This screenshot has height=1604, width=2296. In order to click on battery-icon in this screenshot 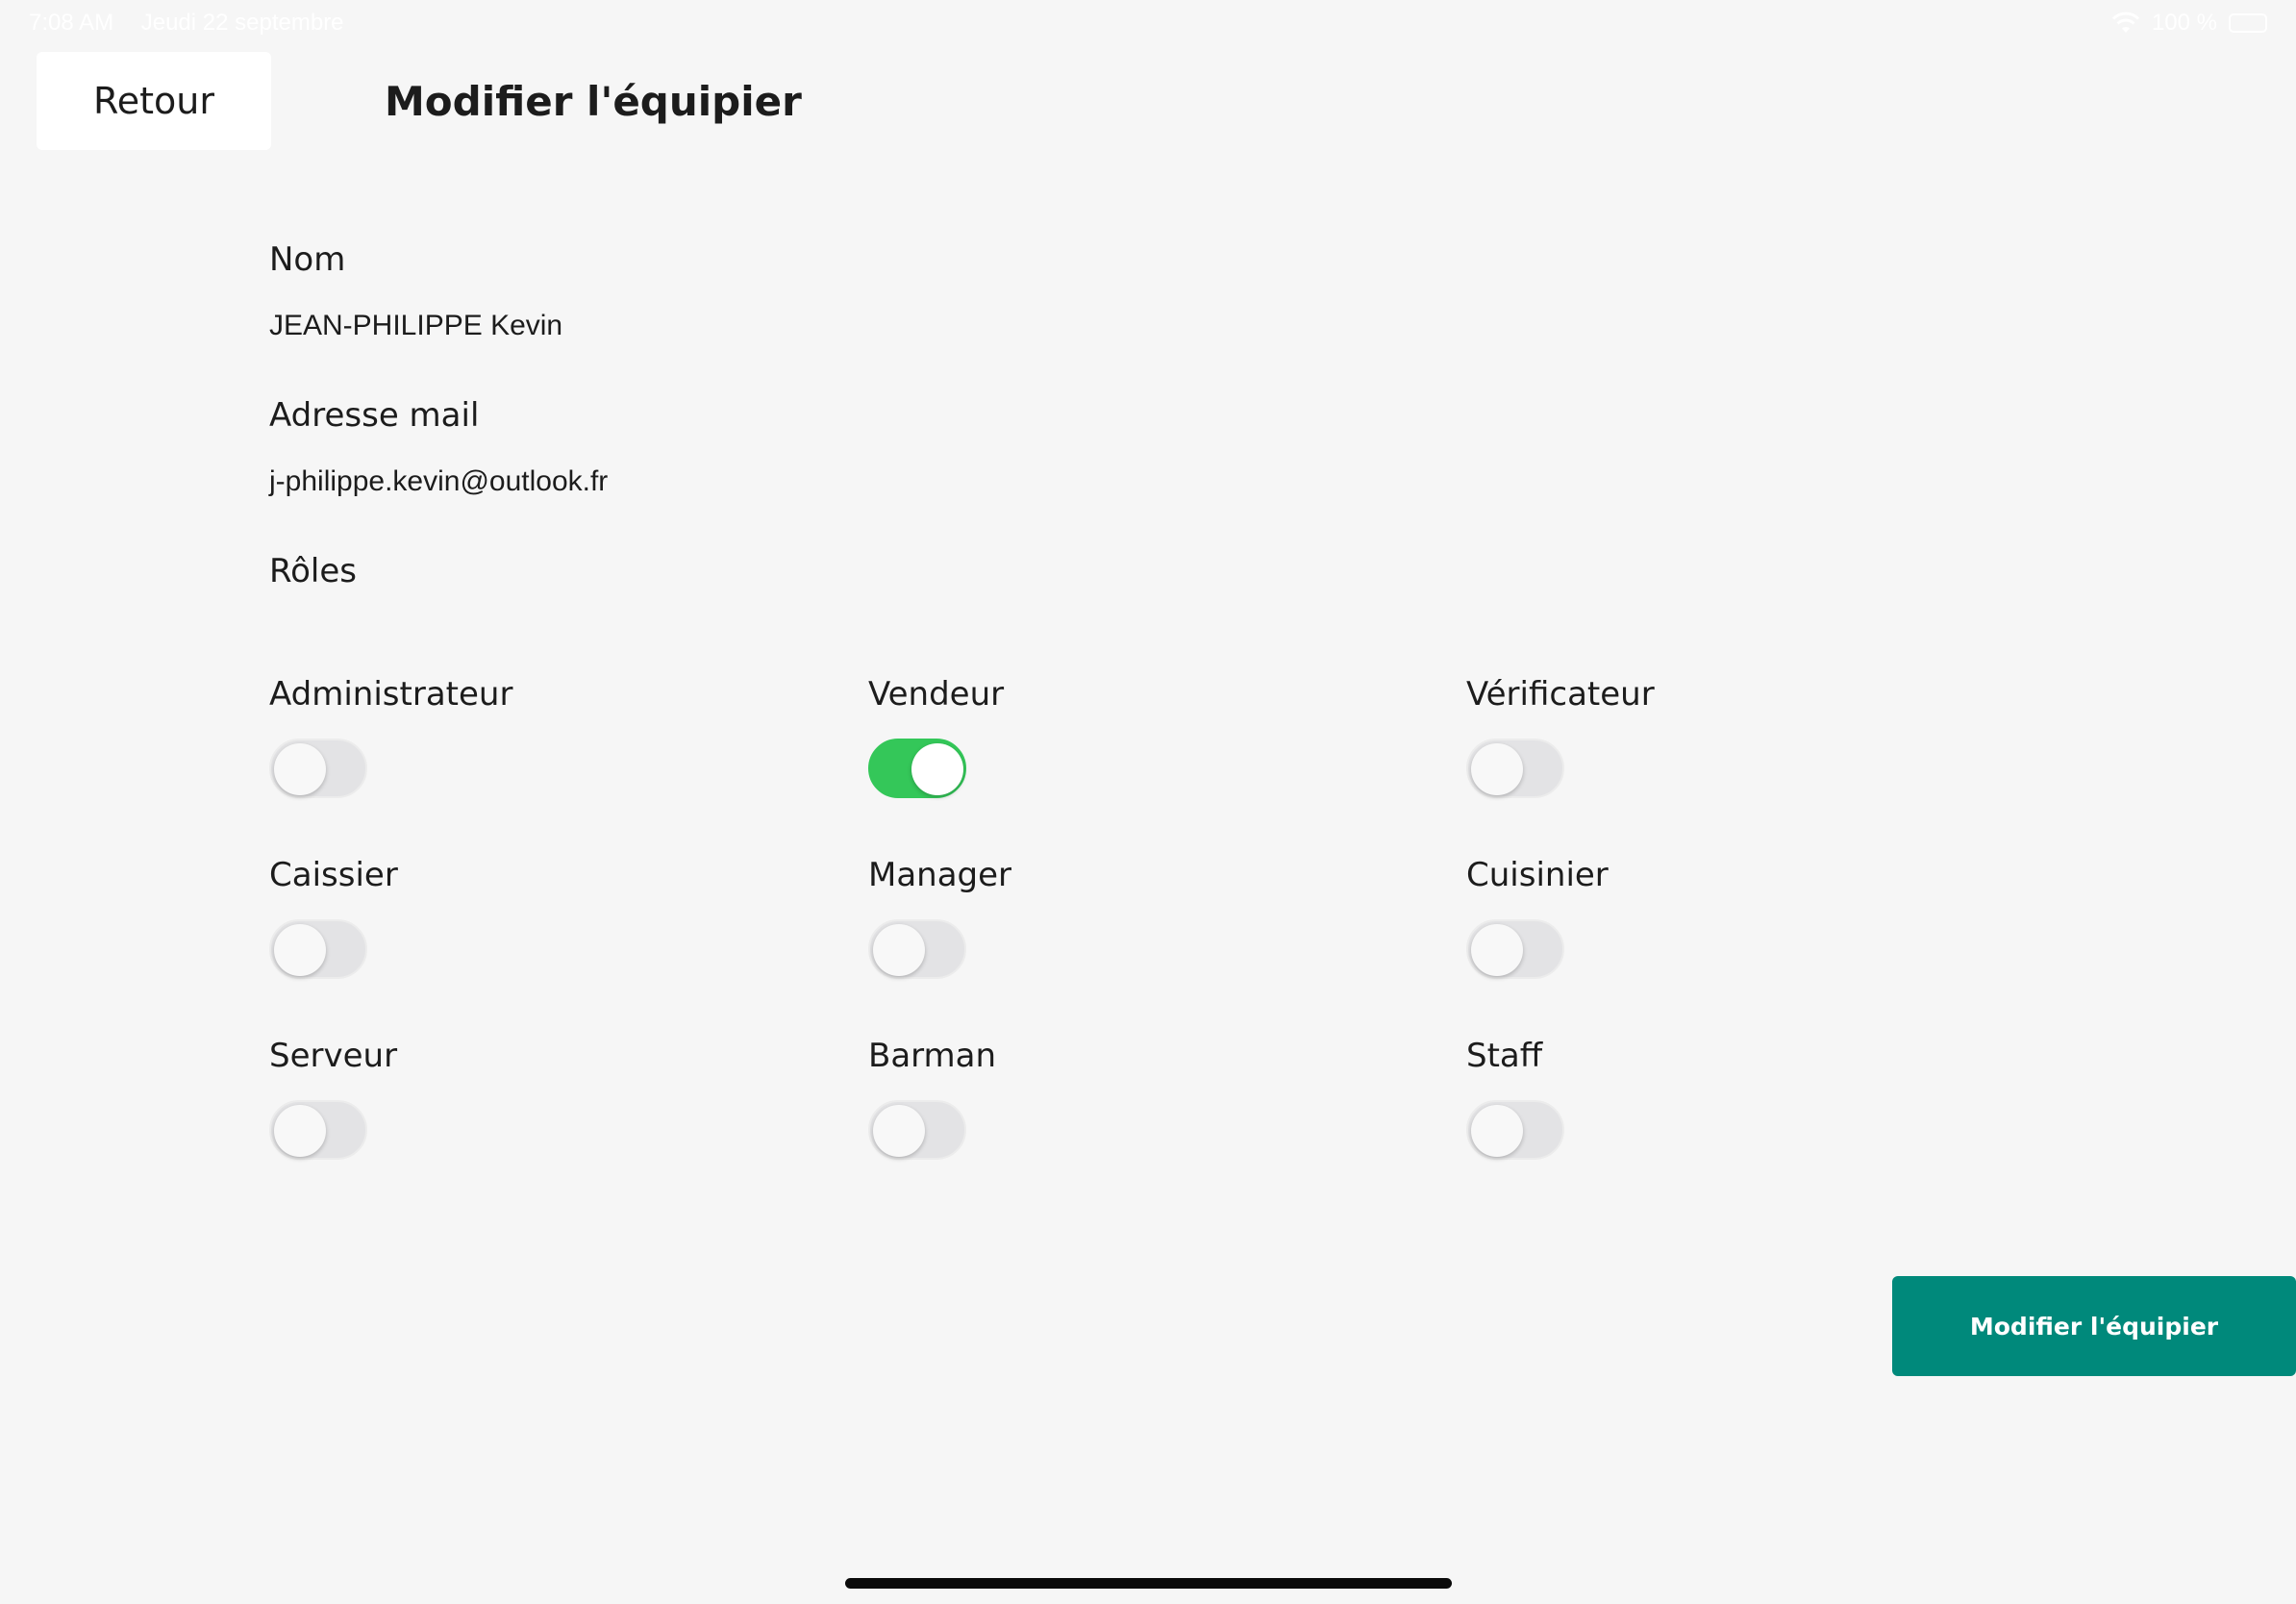, I will do `click(2248, 23)`.